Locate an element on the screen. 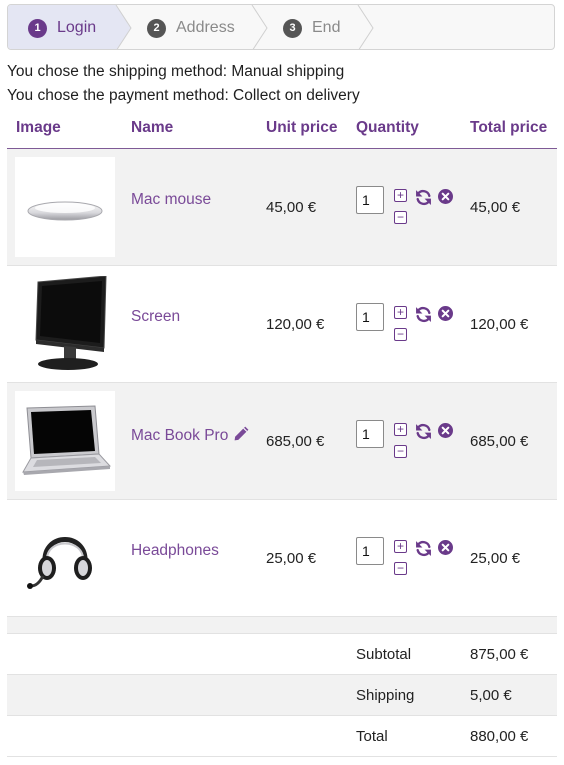 The height and width of the screenshot is (765, 564). column-header-quantity: Quantity is located at coordinates (387, 127).